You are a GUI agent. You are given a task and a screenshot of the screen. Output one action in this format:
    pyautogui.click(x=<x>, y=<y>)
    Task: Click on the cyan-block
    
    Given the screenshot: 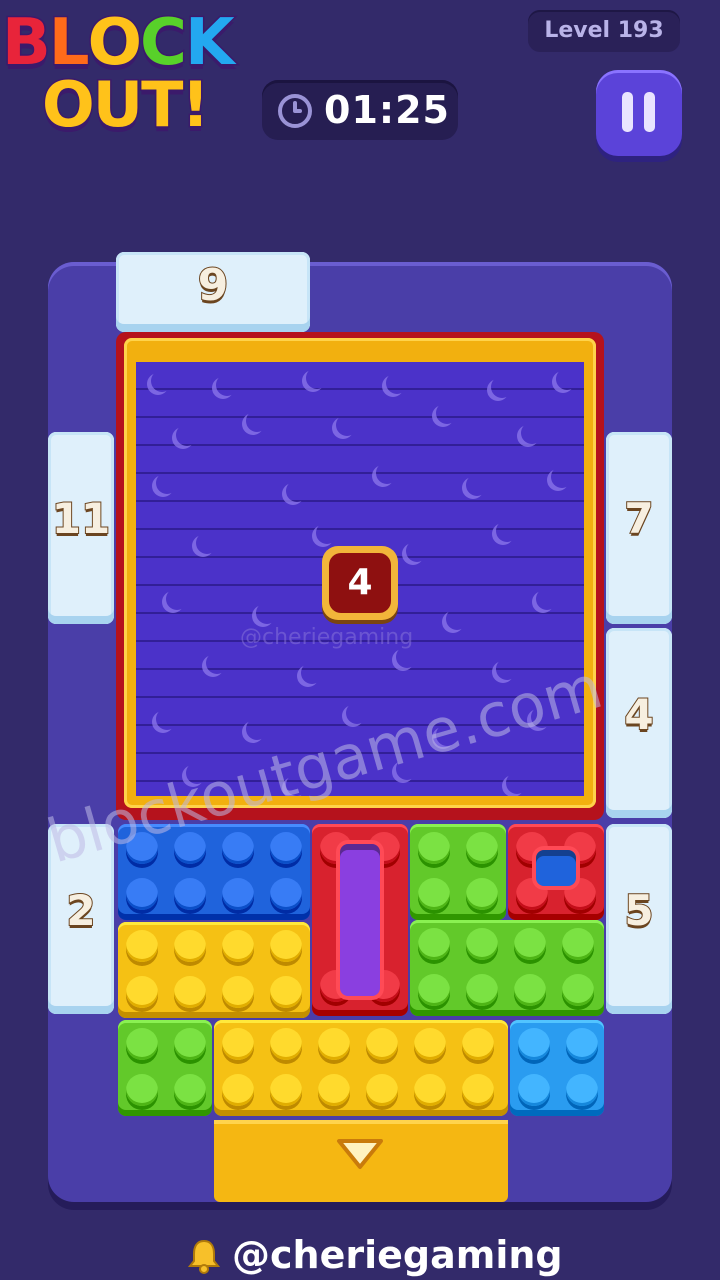 What is the action you would take?
    pyautogui.click(x=557, y=1068)
    